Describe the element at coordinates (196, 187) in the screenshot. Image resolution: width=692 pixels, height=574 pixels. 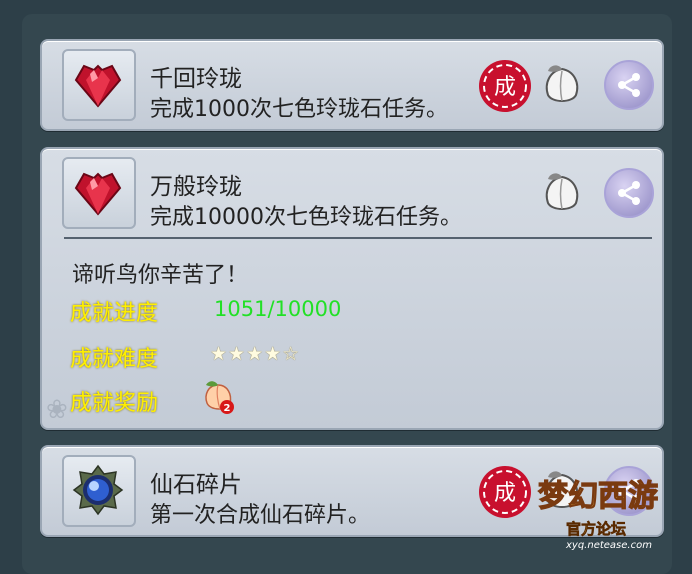
I see `achievement-title: 万般玲珑` at that location.